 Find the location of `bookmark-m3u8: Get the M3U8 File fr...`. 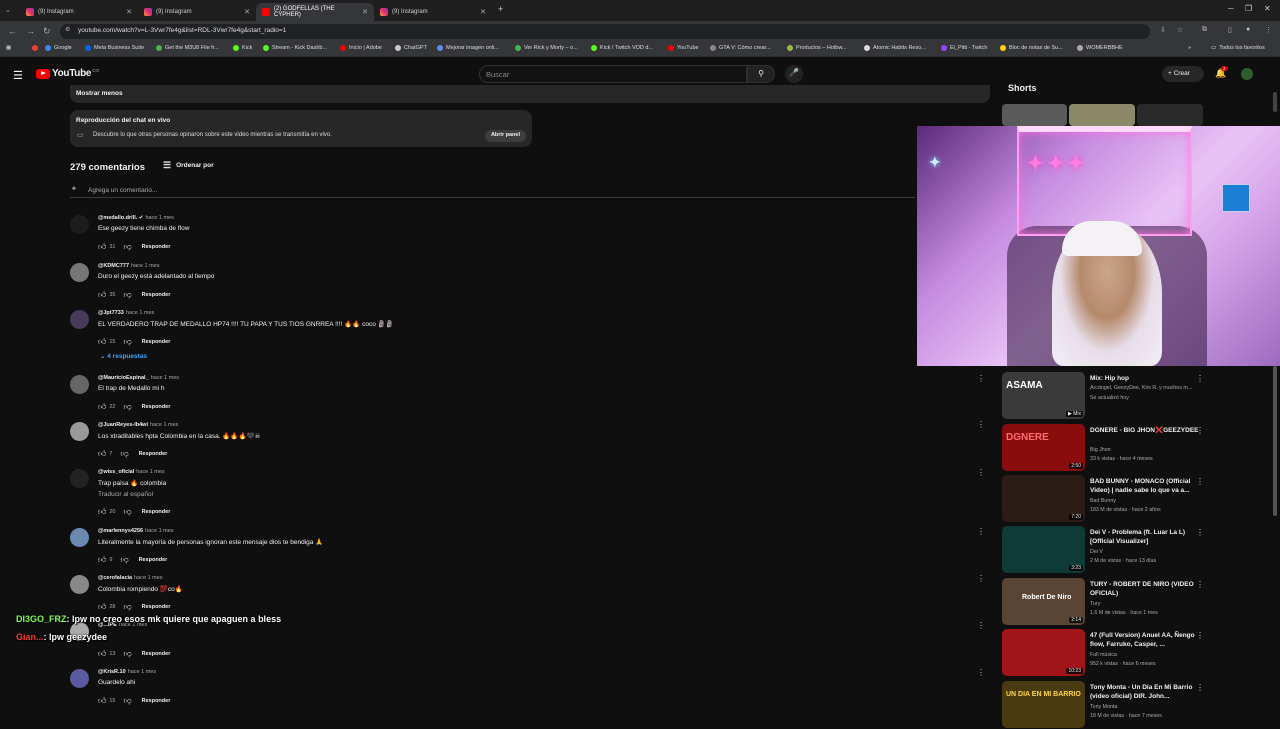

bookmark-m3u8: Get the M3U8 File fr... is located at coordinates (187, 48).